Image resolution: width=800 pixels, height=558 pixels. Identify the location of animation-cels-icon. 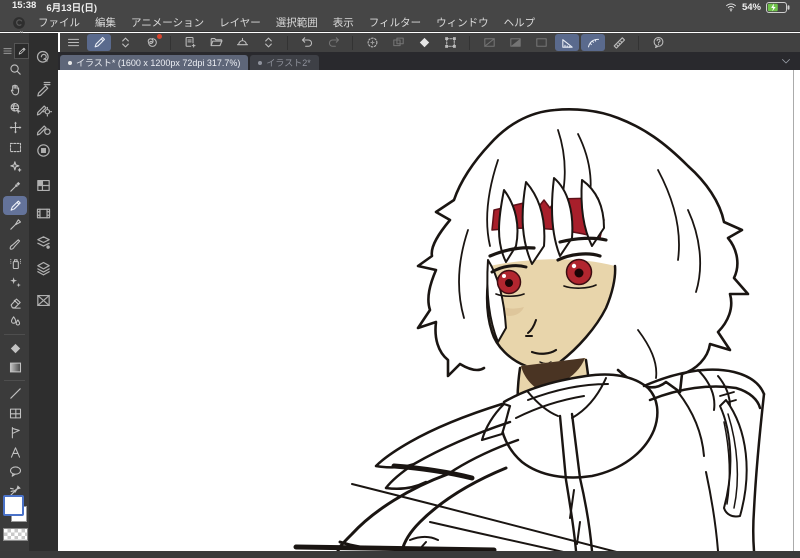
(43, 185).